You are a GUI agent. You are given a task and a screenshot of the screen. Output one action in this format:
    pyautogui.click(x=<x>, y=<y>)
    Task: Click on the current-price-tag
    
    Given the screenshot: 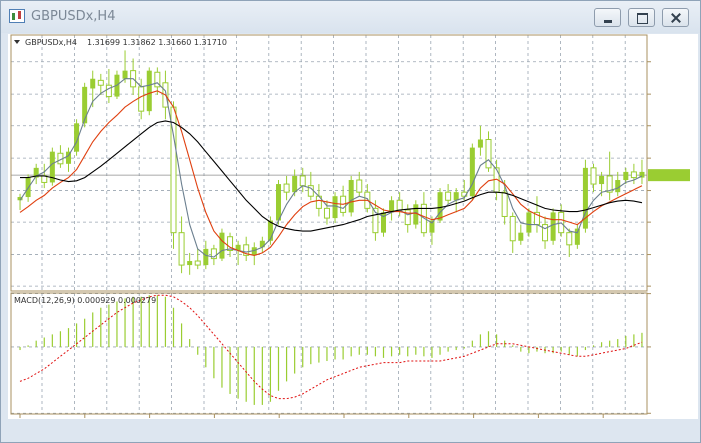 What is the action you would take?
    pyautogui.click(x=669, y=175)
    